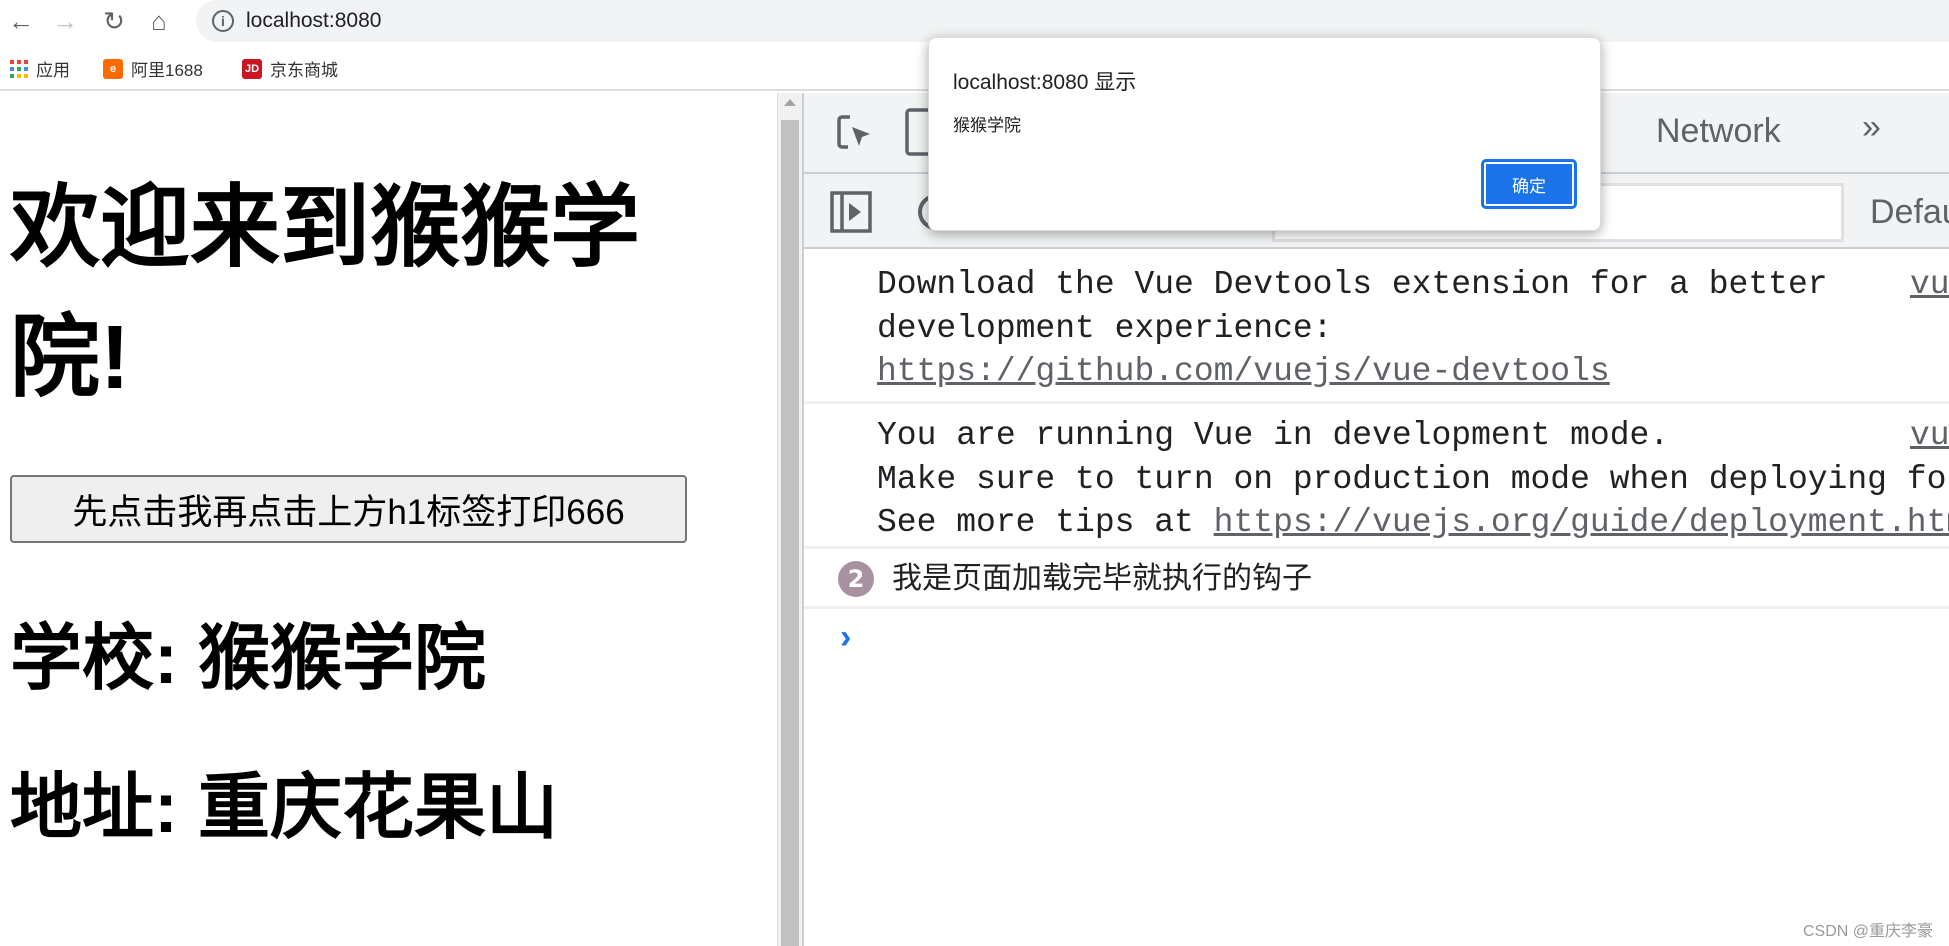  What do you see at coordinates (851, 212) in the screenshot?
I see `sidebar-toggle-icon` at bounding box center [851, 212].